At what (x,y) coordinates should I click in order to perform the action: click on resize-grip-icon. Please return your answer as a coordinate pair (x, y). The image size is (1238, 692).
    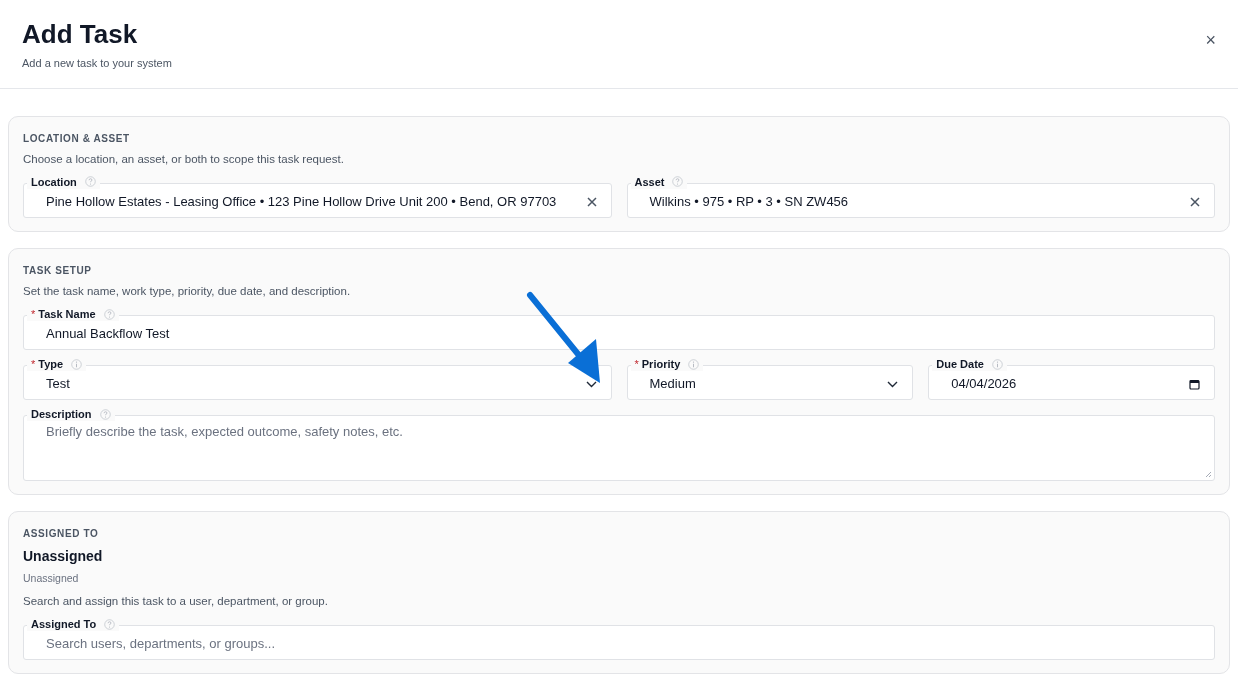
    Looking at the image, I should click on (1208, 474).